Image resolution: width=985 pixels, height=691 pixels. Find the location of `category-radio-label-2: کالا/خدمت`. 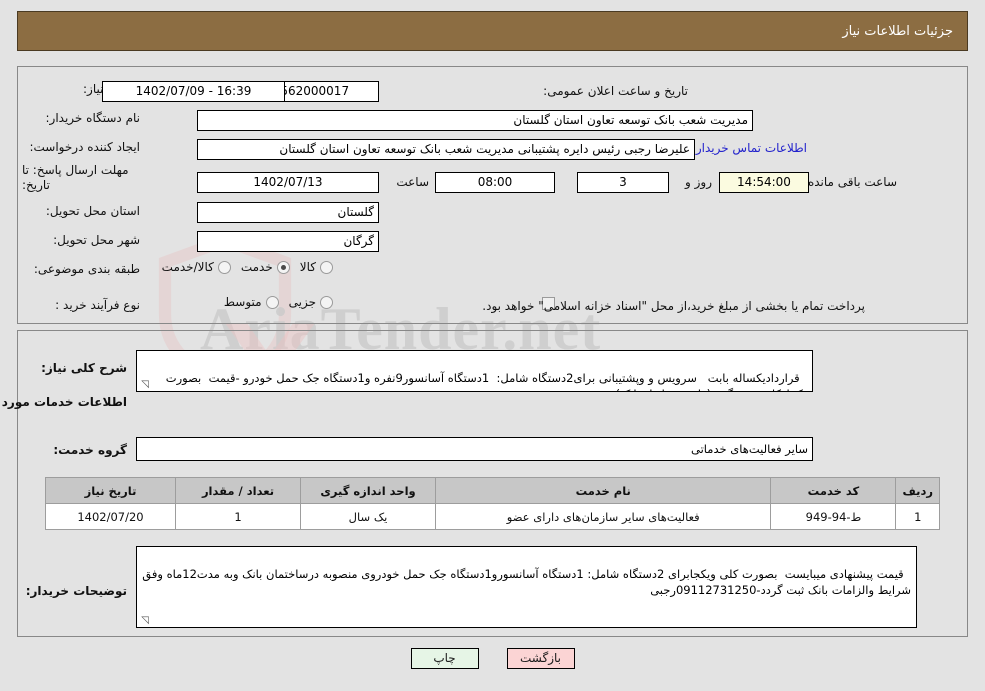

category-radio-label-2: کالا/خدمت is located at coordinates (187, 267).